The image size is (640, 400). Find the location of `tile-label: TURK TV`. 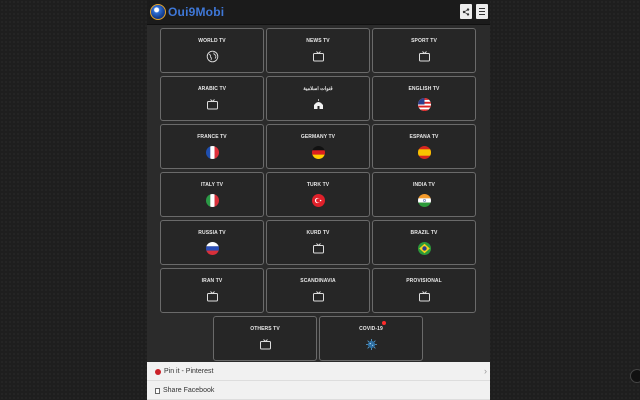

tile-label: TURK TV is located at coordinates (318, 185).